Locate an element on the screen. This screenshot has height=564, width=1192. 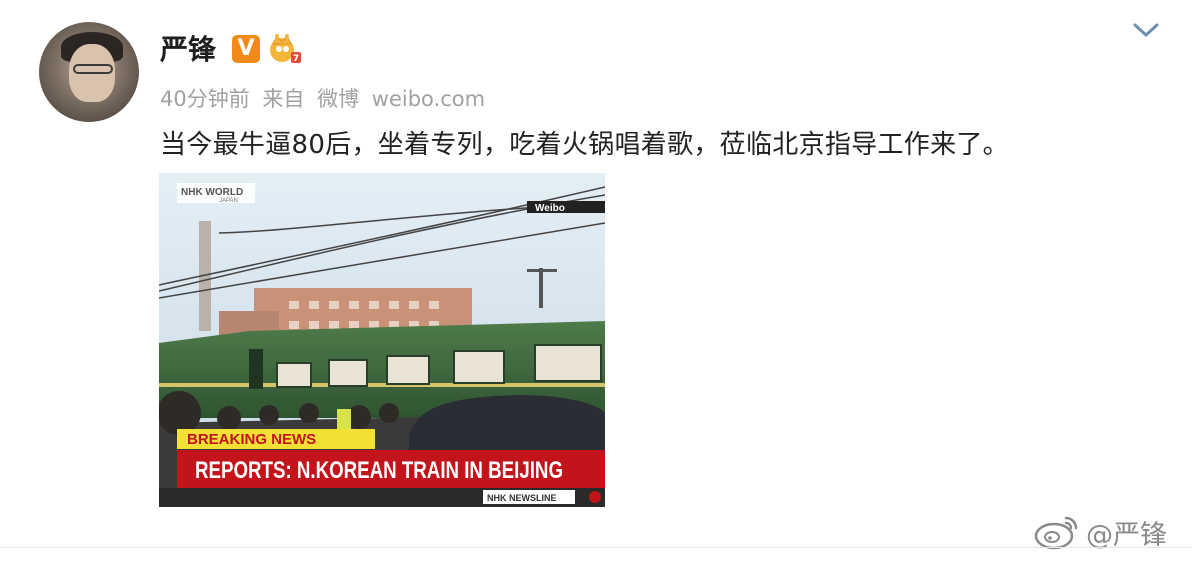
breaking-news-label: BREAKING NEWS is located at coordinates (251, 439).